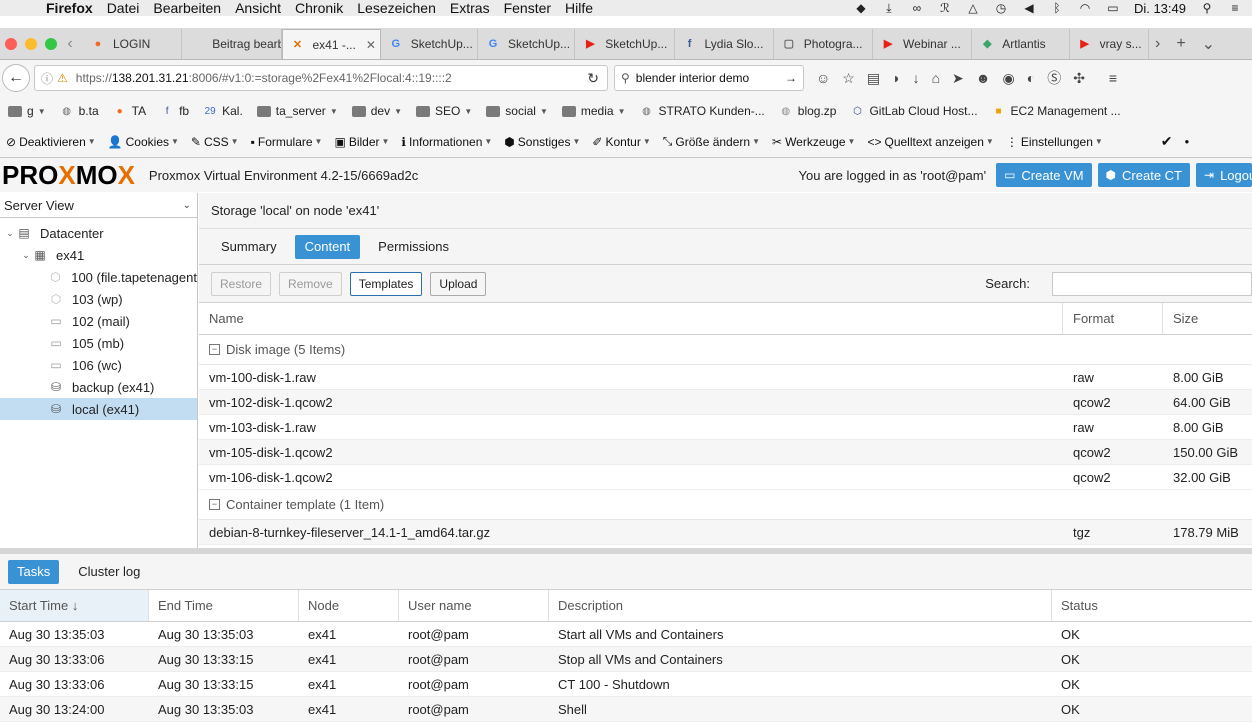 This screenshot has height=722, width=1252. I want to click on menu-datei: Datei, so click(123, 8).